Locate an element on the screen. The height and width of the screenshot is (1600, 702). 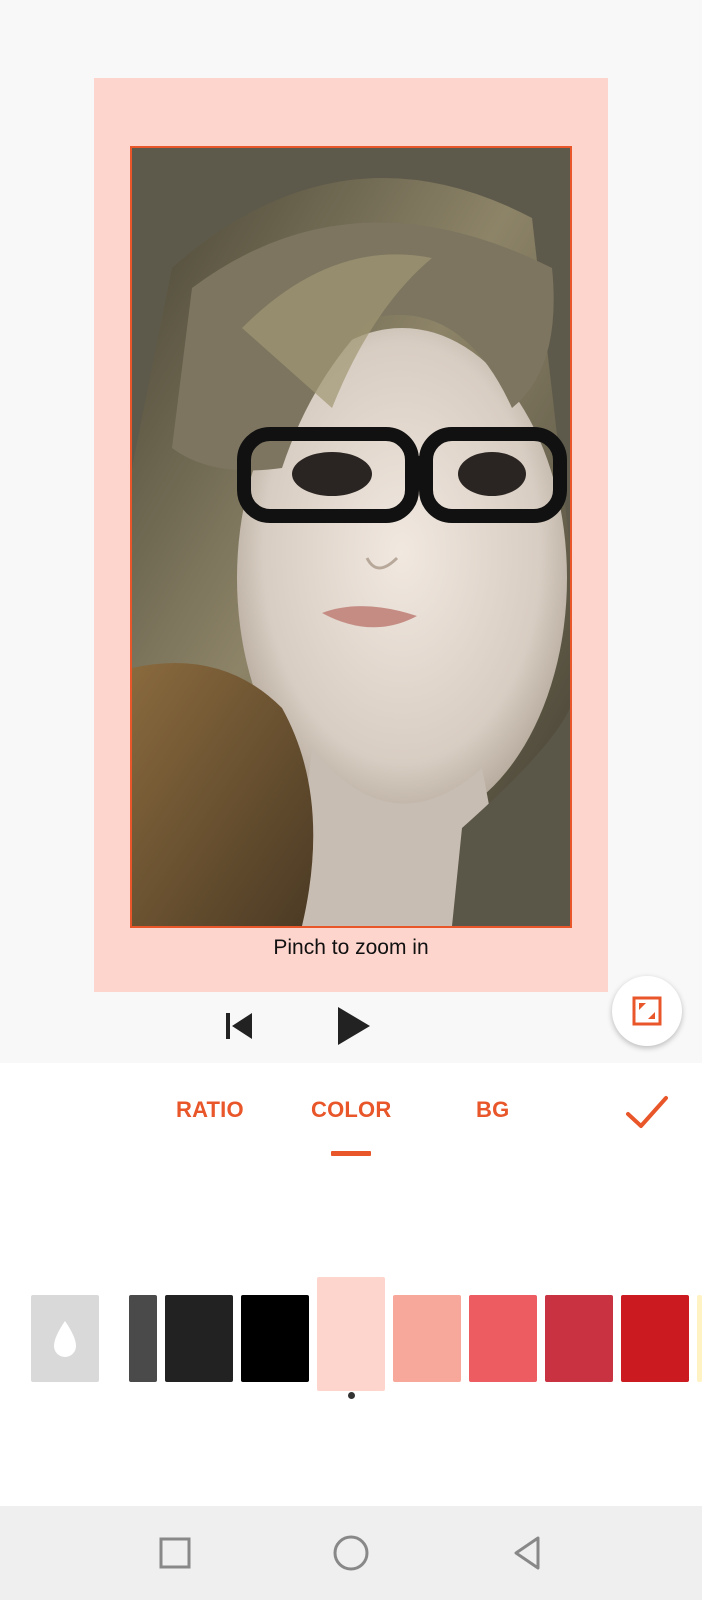
home-button is located at coordinates (351, 1553).